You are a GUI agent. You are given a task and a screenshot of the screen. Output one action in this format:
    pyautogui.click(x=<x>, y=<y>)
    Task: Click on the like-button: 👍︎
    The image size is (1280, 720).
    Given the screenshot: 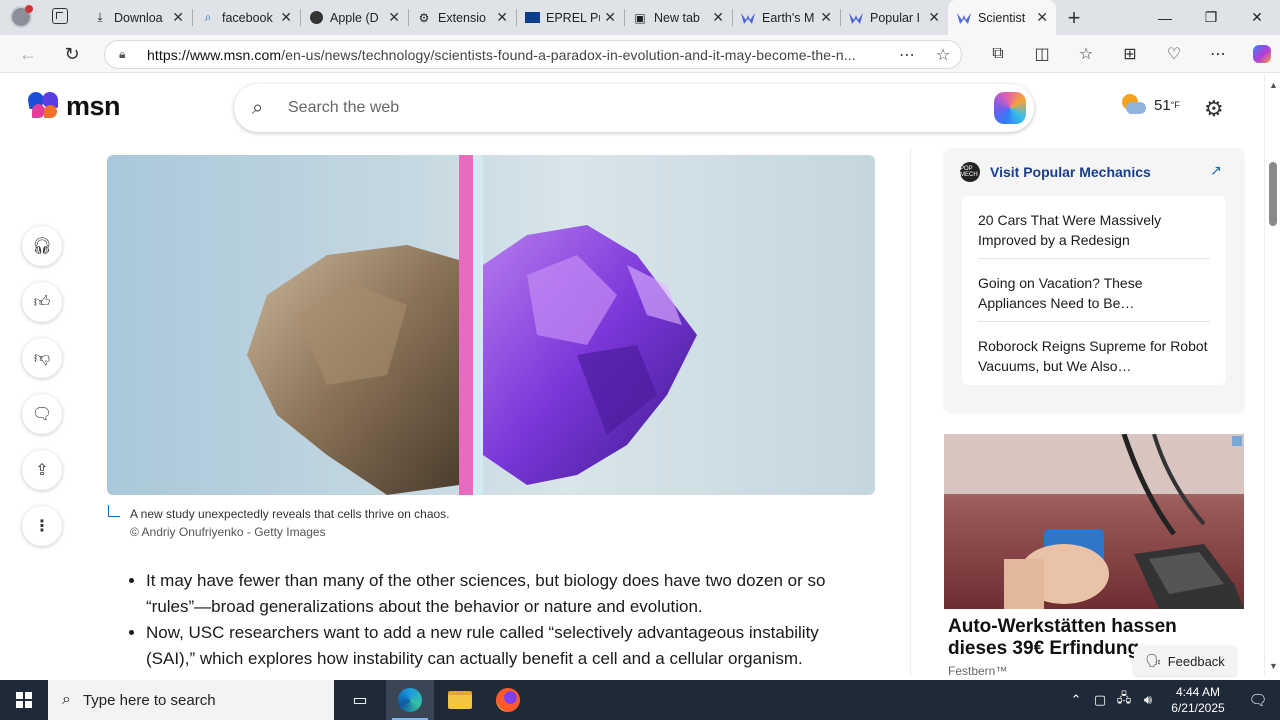 What is the action you would take?
    pyautogui.click(x=42, y=302)
    